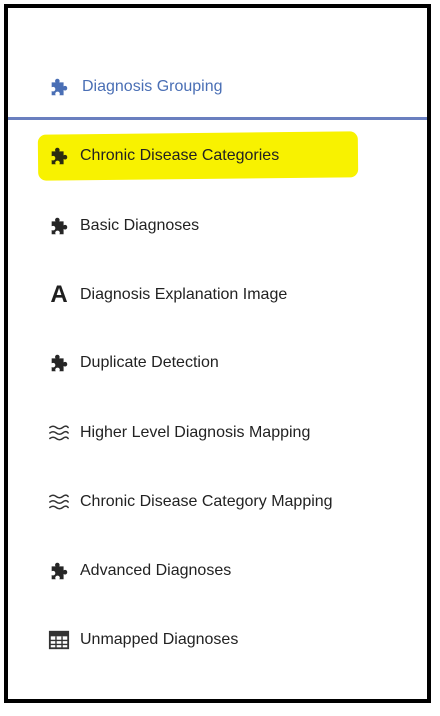 Image resolution: width=440 pixels, height=716 pixels. Describe the element at coordinates (59, 294) in the screenshot. I see `text-letter-a-icon: A` at that location.